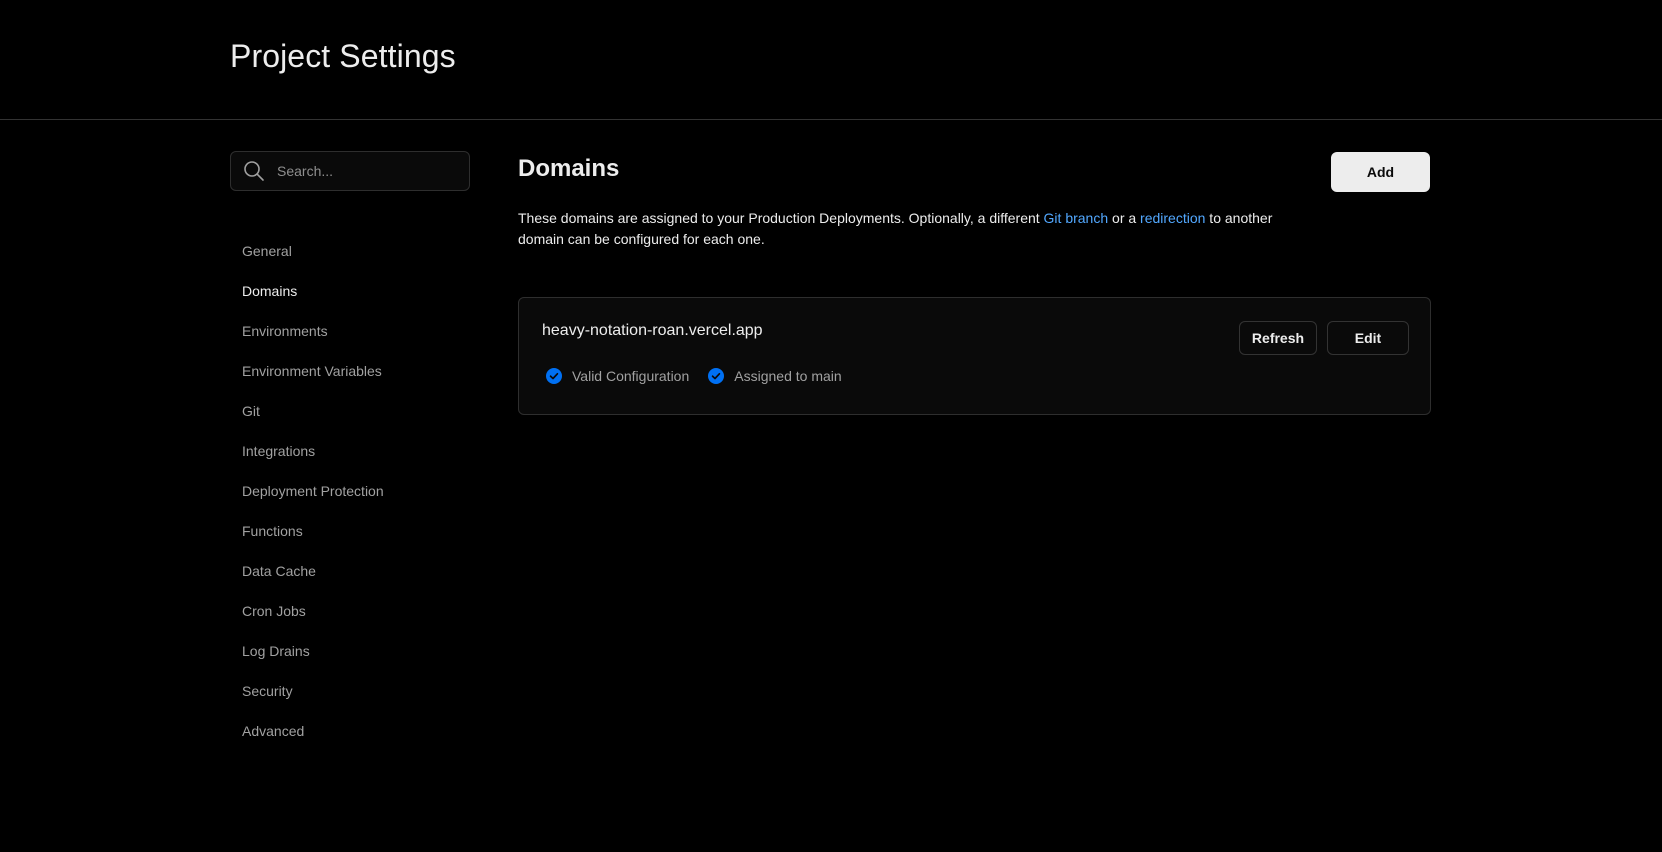 Image resolution: width=1662 pixels, height=852 pixels. Describe the element at coordinates (1380, 172) in the screenshot. I see `add-domain-button: Add` at that location.